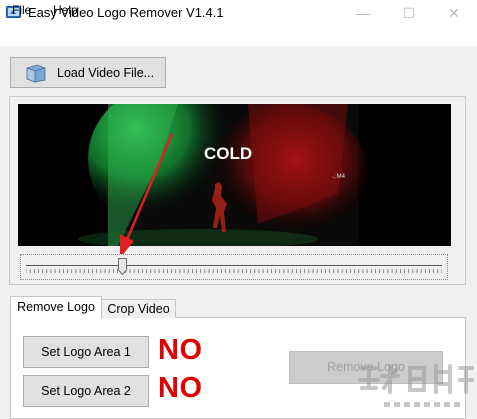 The height and width of the screenshot is (419, 477). Describe the element at coordinates (454, 13) in the screenshot. I see `close-button: ✕` at that location.